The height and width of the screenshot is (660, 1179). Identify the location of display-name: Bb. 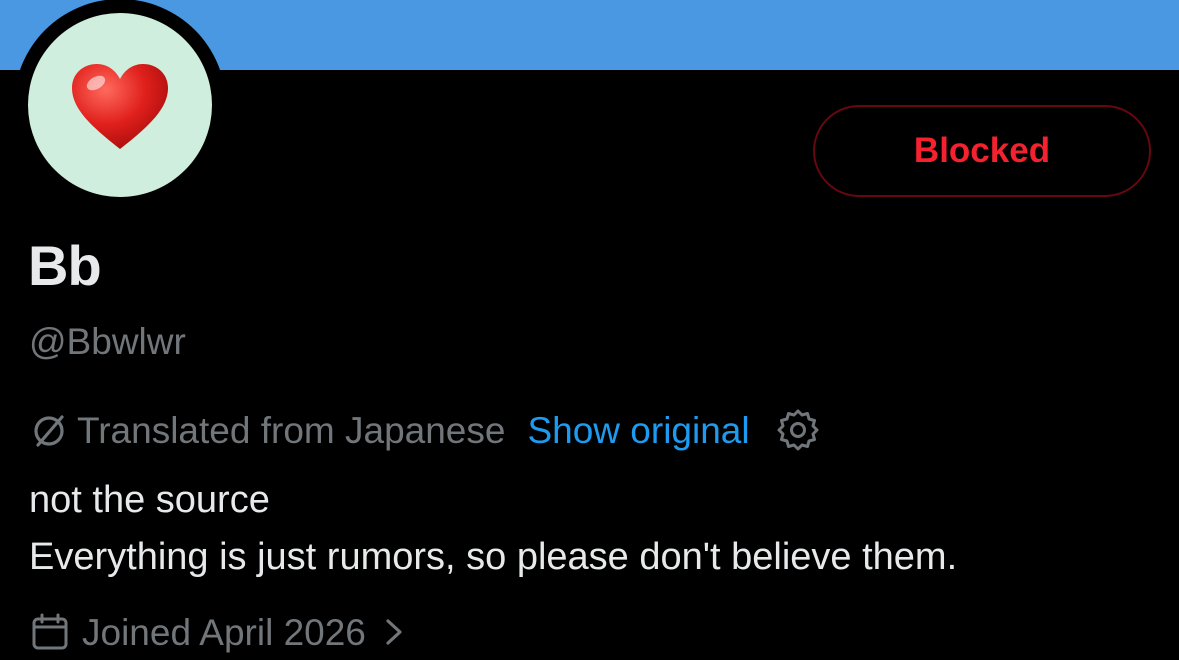
(65, 265).